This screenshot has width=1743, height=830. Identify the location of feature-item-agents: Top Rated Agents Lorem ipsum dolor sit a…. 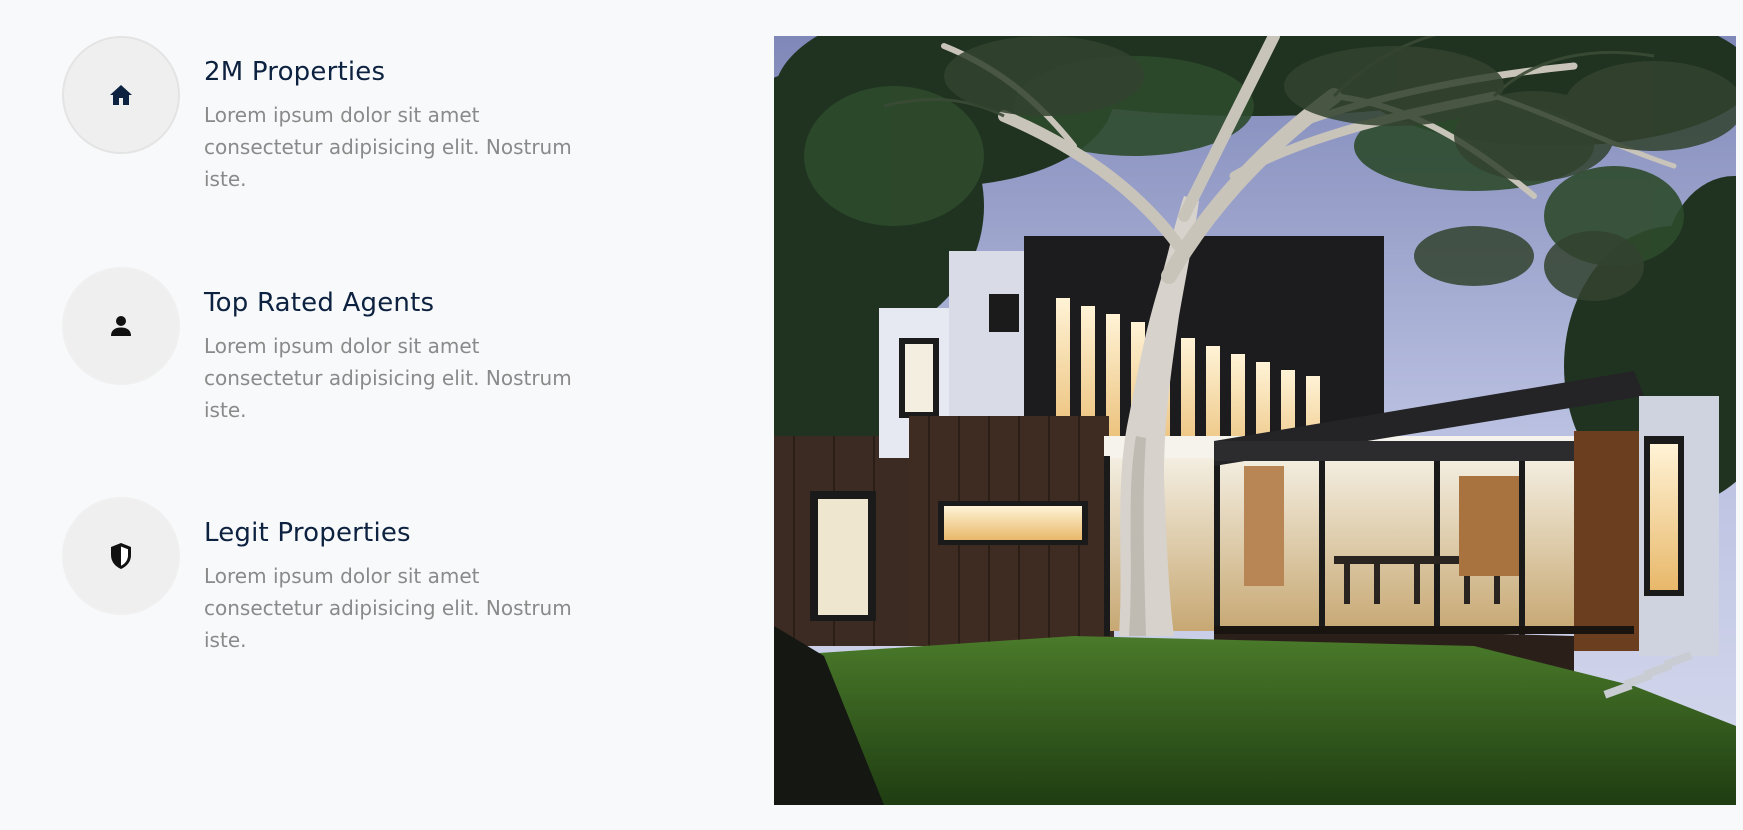
(333, 346).